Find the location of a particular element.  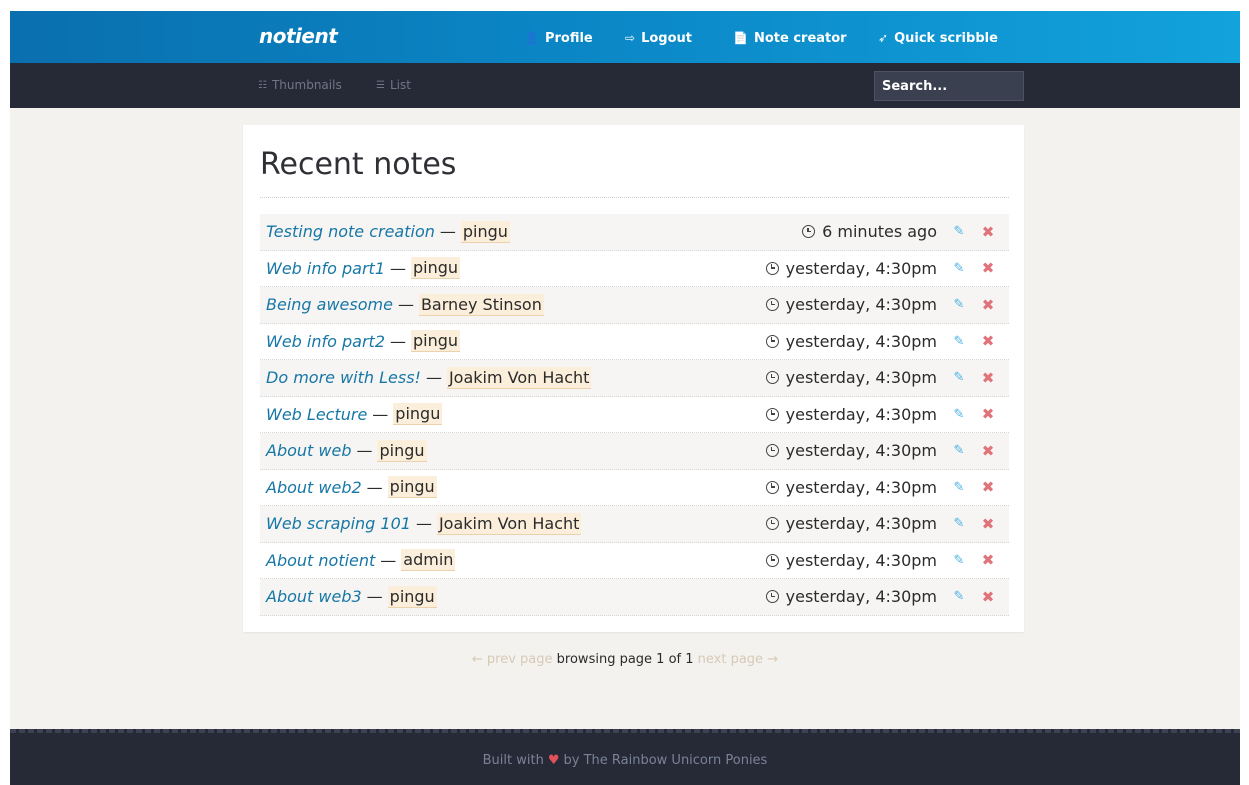

nav-note-creator: 📄 Note creator is located at coordinates (790, 38).